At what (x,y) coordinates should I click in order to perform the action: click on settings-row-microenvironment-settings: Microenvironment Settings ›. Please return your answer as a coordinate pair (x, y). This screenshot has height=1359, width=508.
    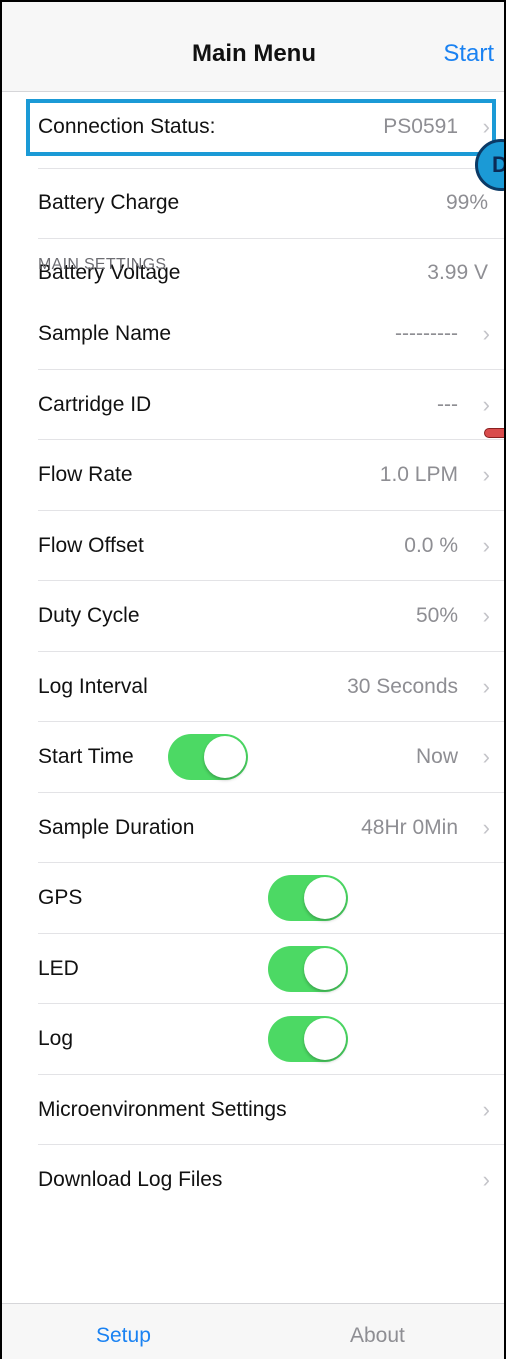
    Looking at the image, I should click on (253, 1110).